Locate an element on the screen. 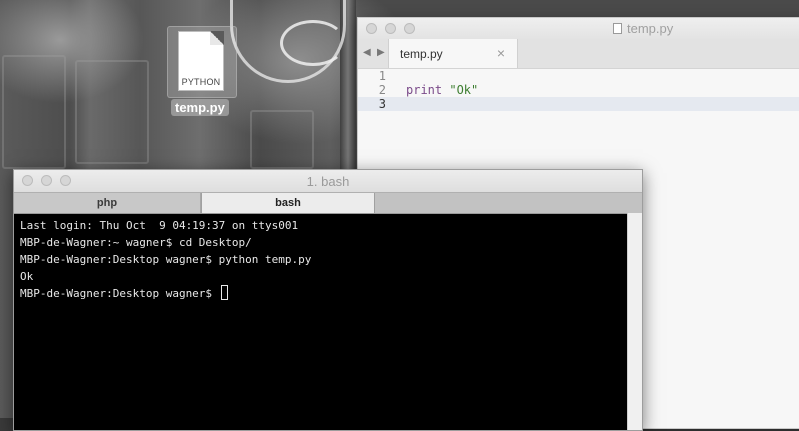  editor-title: temp.py is located at coordinates (643, 28).